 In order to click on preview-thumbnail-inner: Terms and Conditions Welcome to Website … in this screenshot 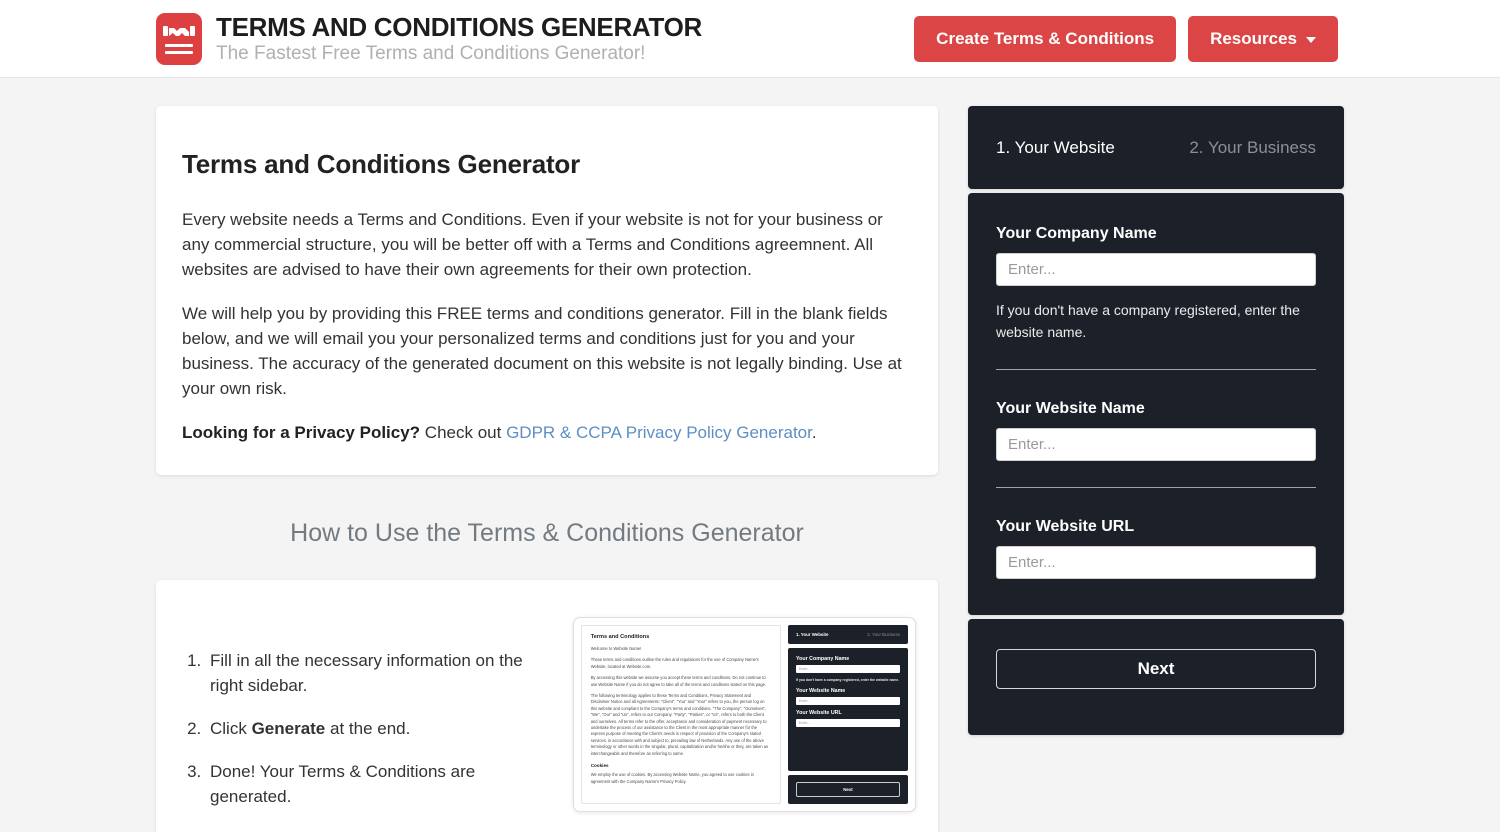, I will do `click(744, 714)`.